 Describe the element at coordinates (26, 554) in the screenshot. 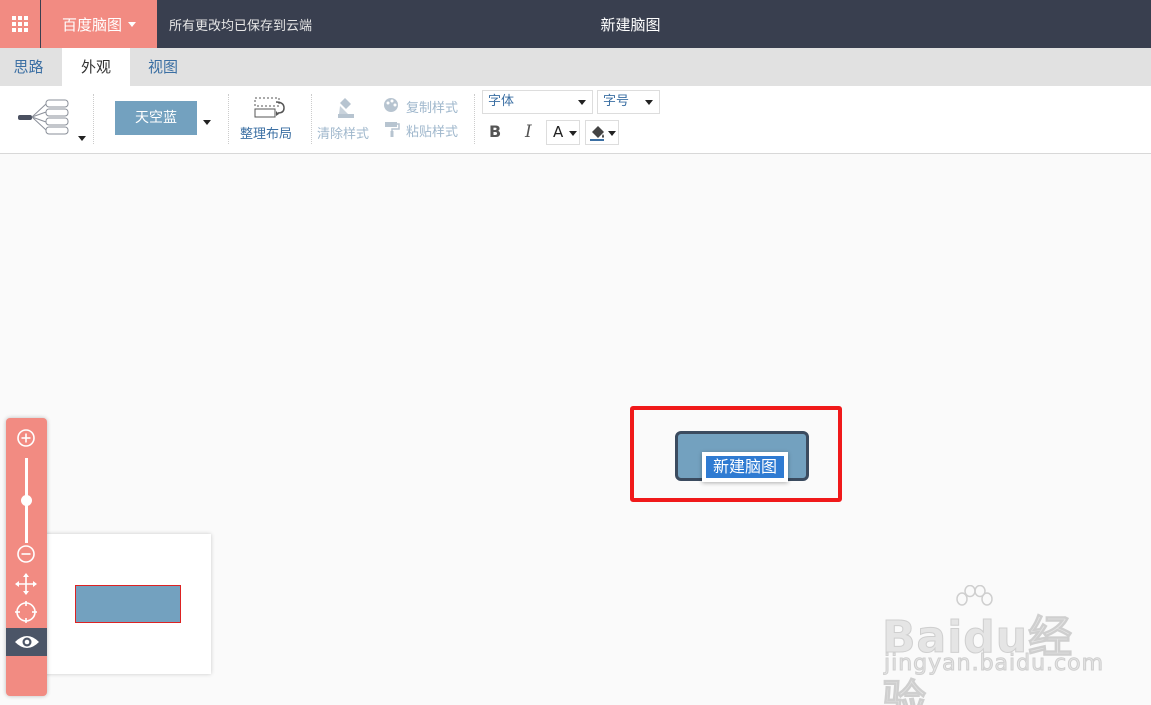

I see `zoom-out-icon` at that location.